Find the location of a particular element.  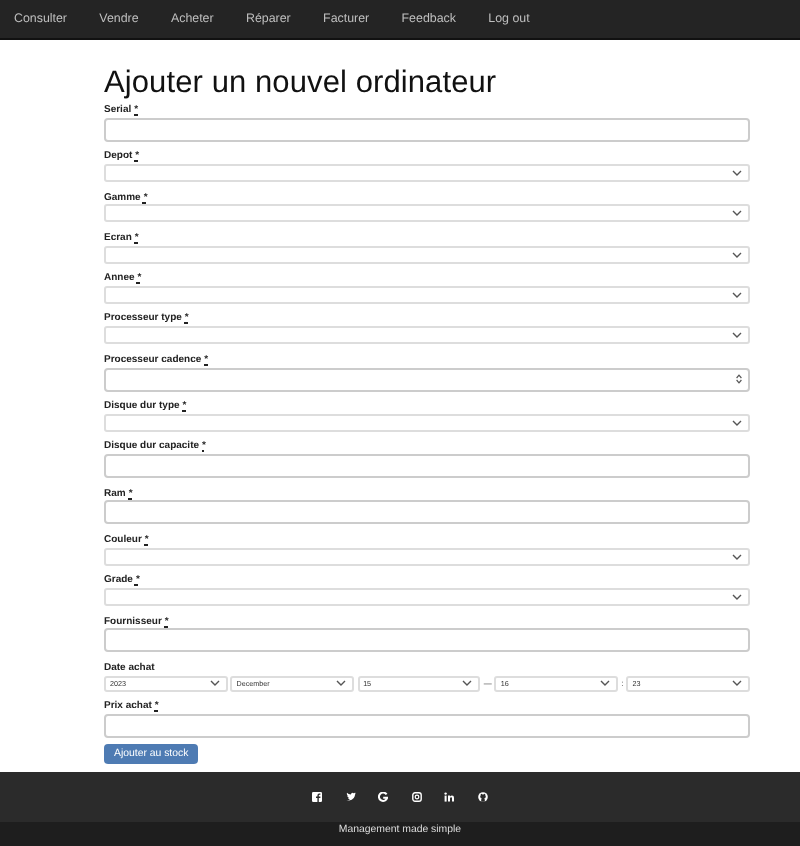

bird-icon is located at coordinates (350, 797).